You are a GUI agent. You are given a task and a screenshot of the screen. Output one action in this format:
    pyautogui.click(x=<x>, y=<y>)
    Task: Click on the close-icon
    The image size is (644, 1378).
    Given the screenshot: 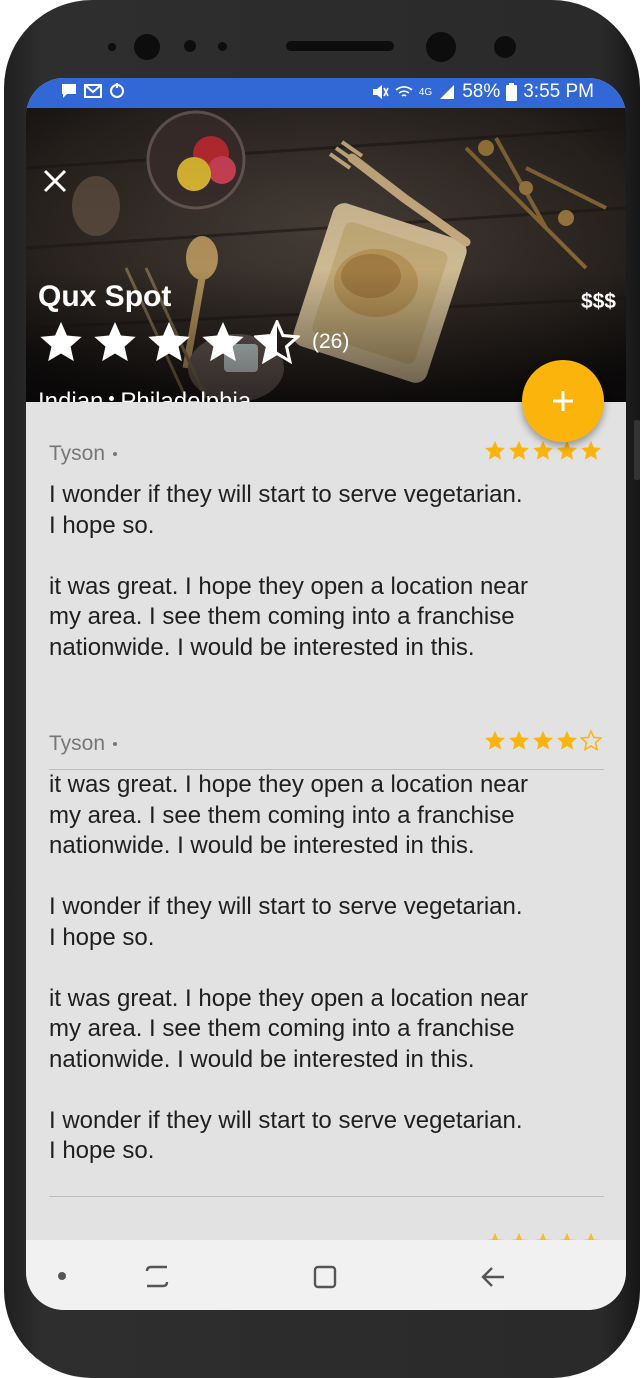 What is the action you would take?
    pyautogui.click(x=55, y=181)
    